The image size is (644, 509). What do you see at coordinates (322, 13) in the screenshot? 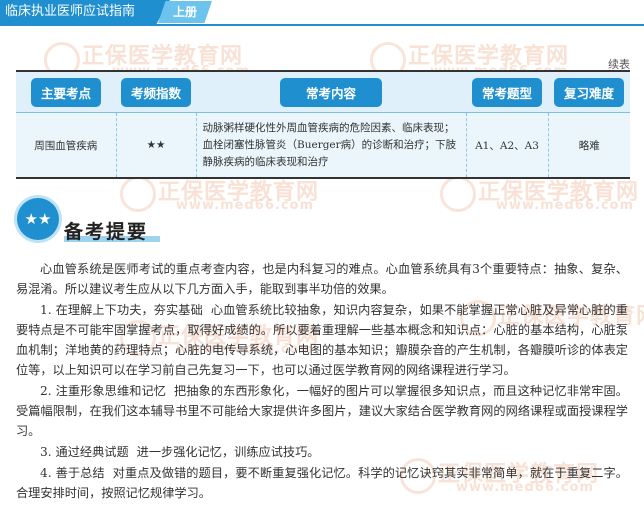
I see `page-header: 临床执业医师应试指南 上册` at bounding box center [322, 13].